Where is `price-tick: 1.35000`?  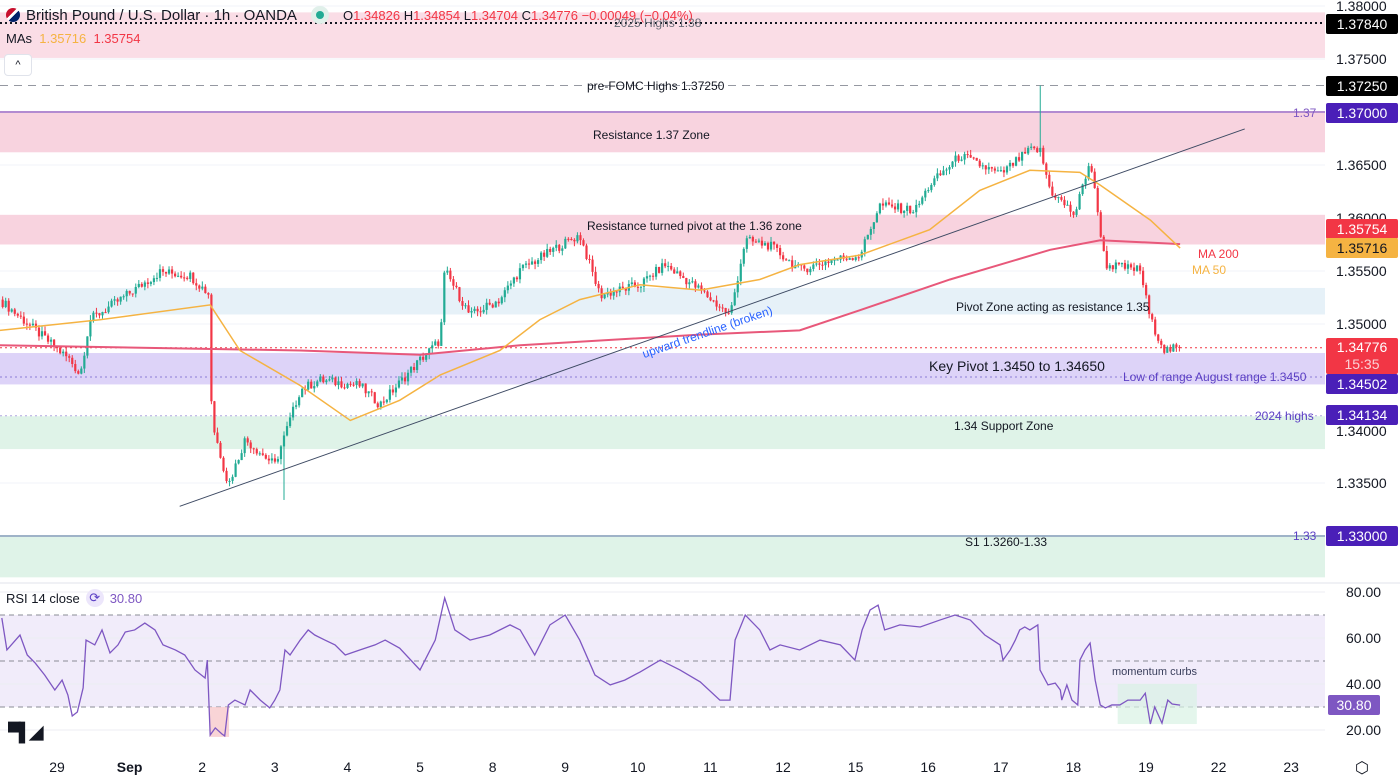 price-tick: 1.35000 is located at coordinates (1361, 324).